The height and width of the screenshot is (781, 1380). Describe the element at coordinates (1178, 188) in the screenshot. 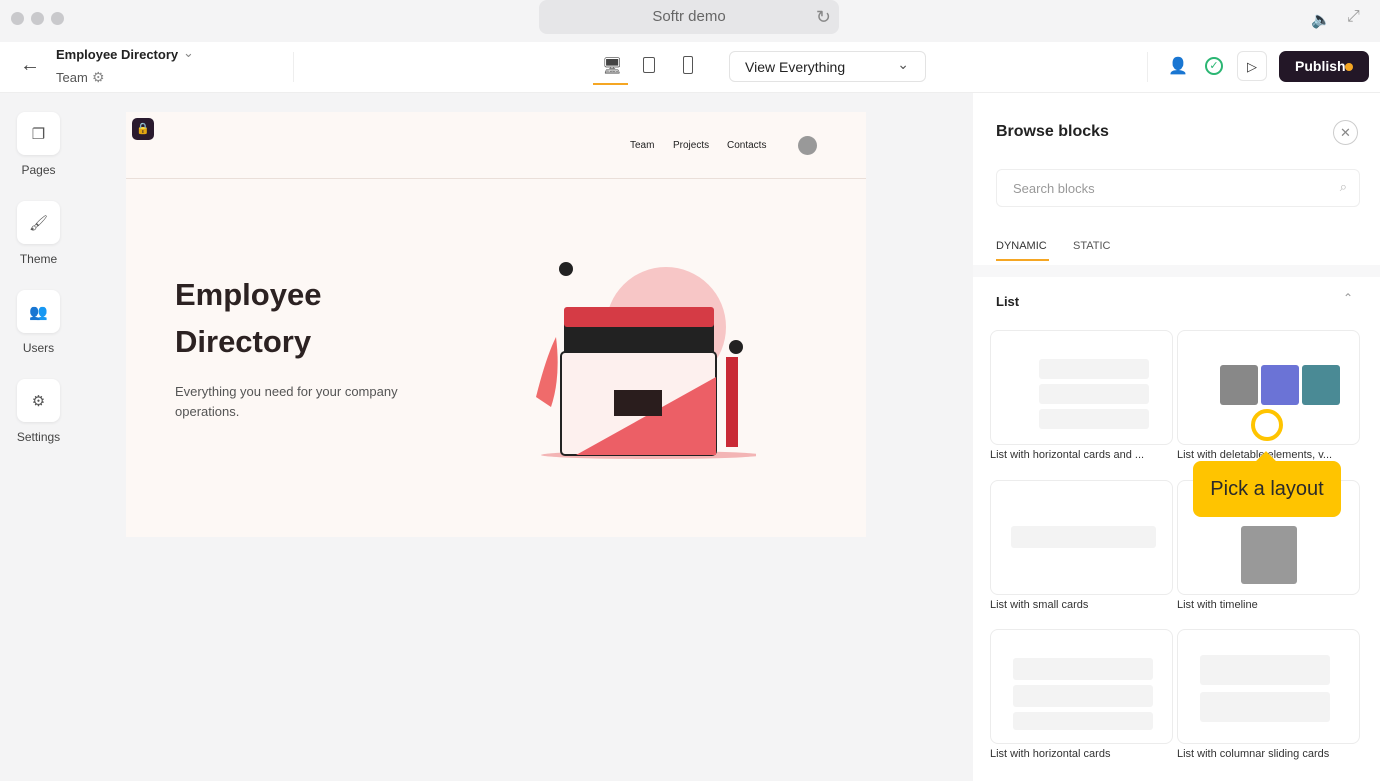

I see `search-blocks-input: Search blocks ⌕` at that location.